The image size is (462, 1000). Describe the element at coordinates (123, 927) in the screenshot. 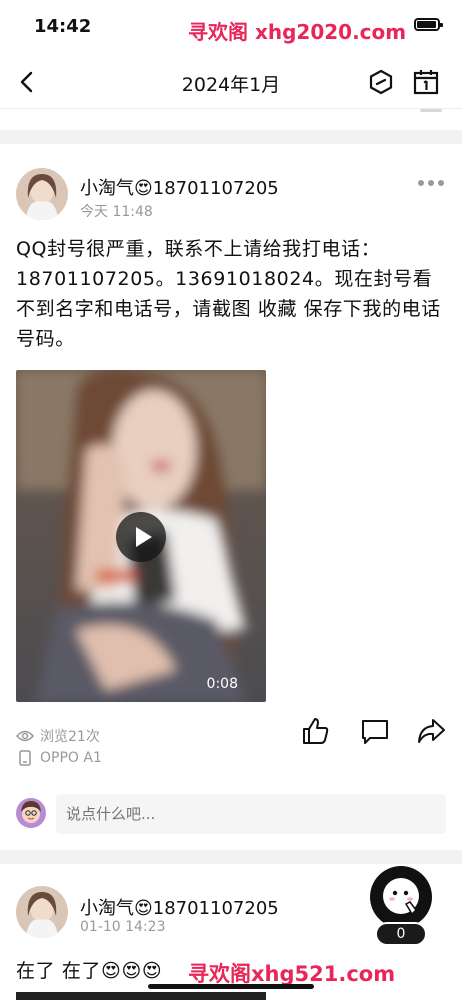

I see `post-time: 01-10 14:23` at that location.